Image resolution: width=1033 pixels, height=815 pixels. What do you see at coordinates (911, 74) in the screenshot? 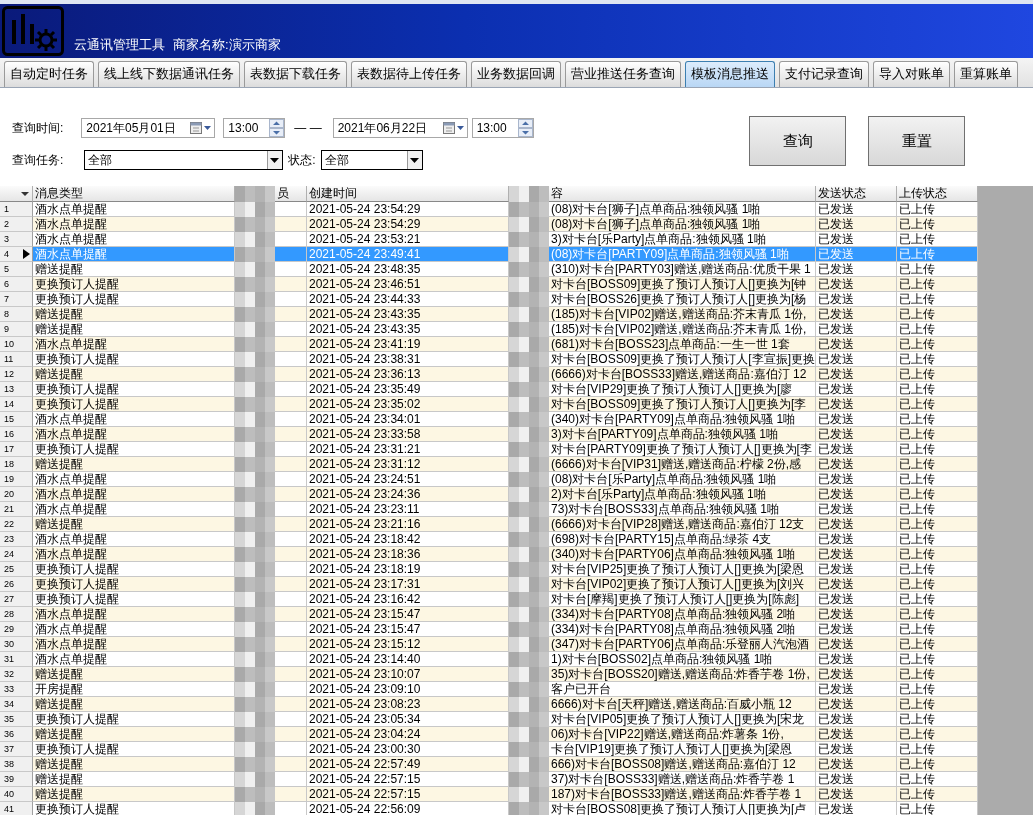
I see `tab: 导入对账单` at bounding box center [911, 74].